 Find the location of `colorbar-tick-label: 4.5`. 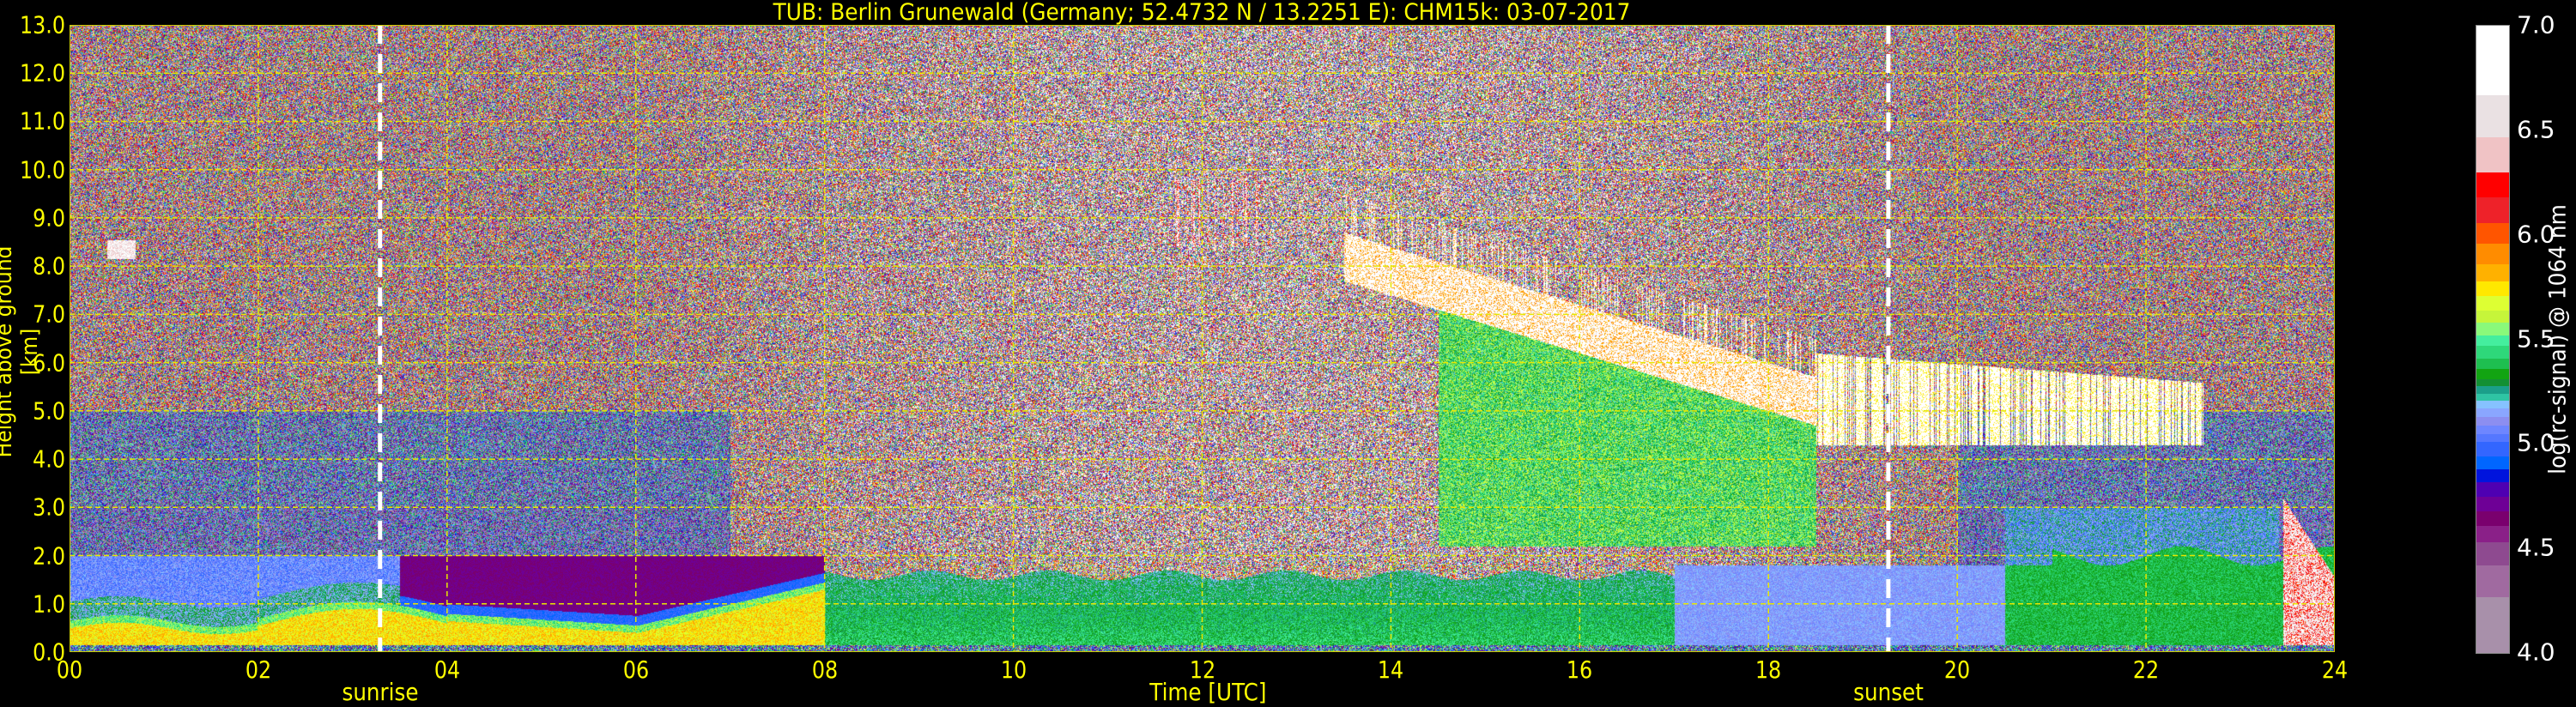

colorbar-tick-label: 4.5 is located at coordinates (2536, 547).